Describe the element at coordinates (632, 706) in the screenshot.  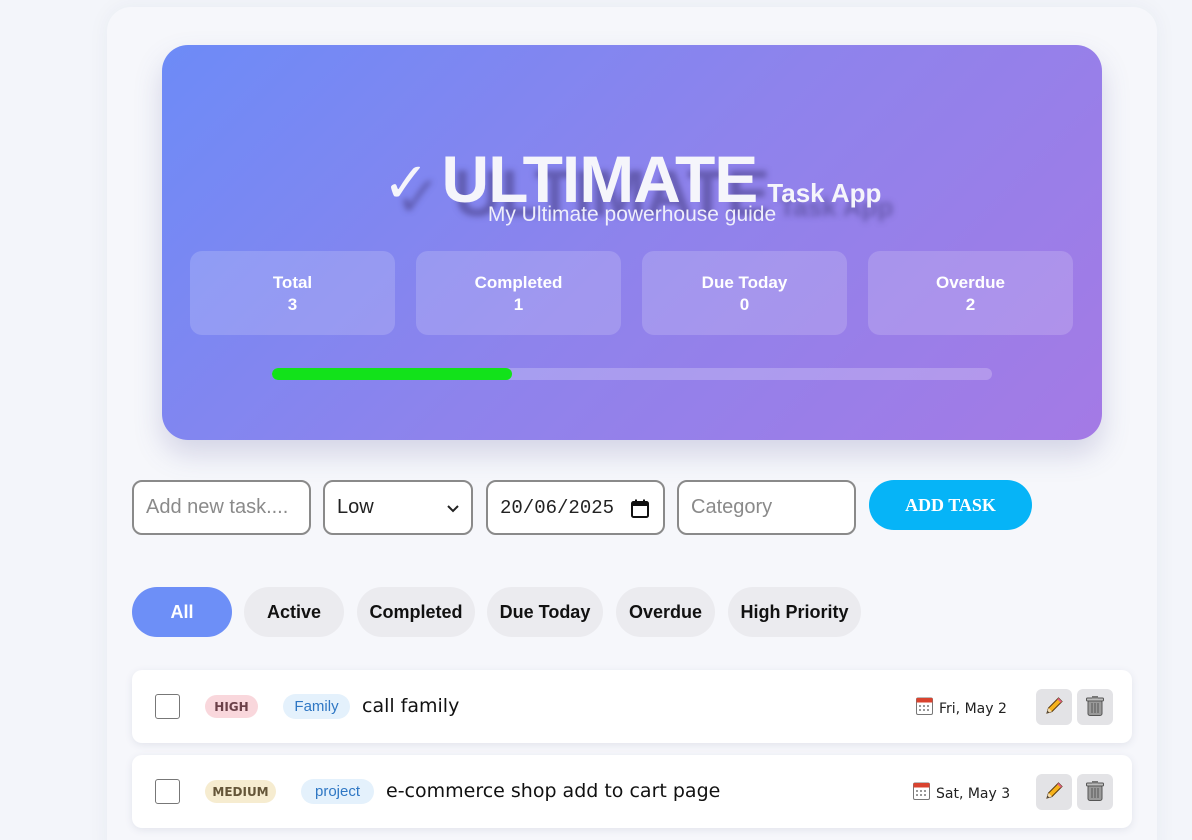
I see `task-item: HIGH Family call family Fri, May 2` at that location.